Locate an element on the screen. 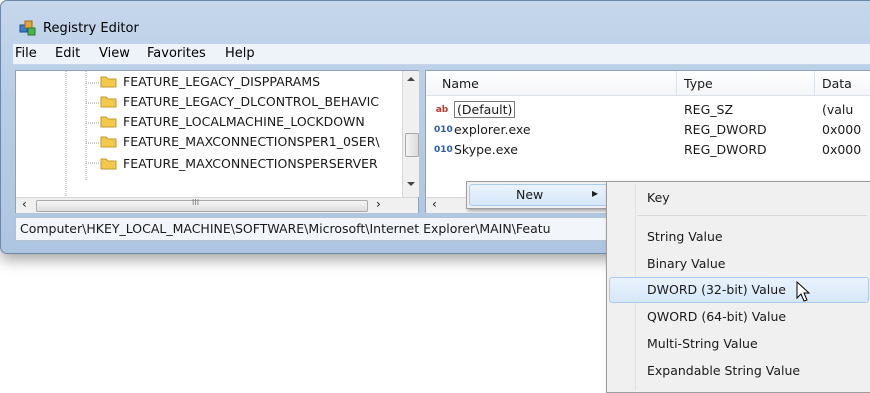 The height and width of the screenshot is (393, 870). list-row: 010 explorer.exe REG_DWORD 0x000 is located at coordinates (652, 131).